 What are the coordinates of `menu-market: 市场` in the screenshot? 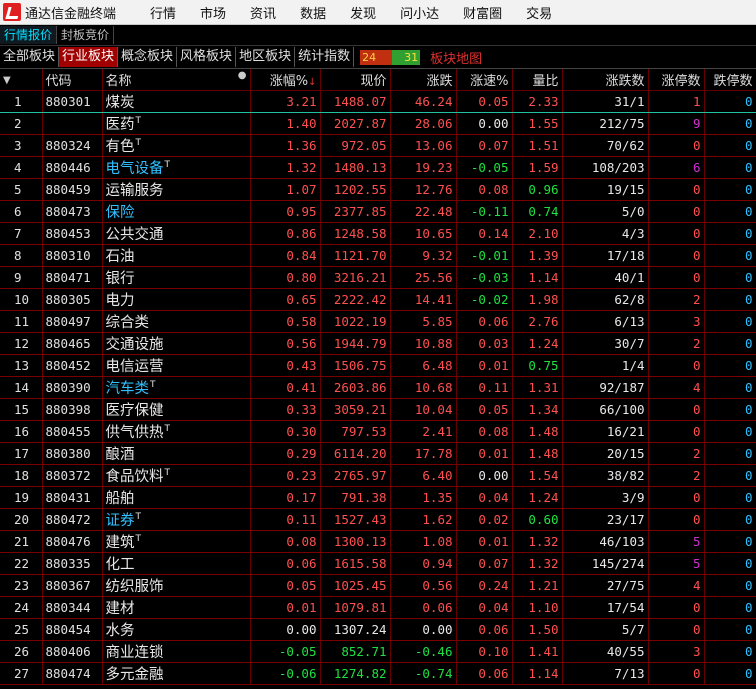 It's located at (213, 12).